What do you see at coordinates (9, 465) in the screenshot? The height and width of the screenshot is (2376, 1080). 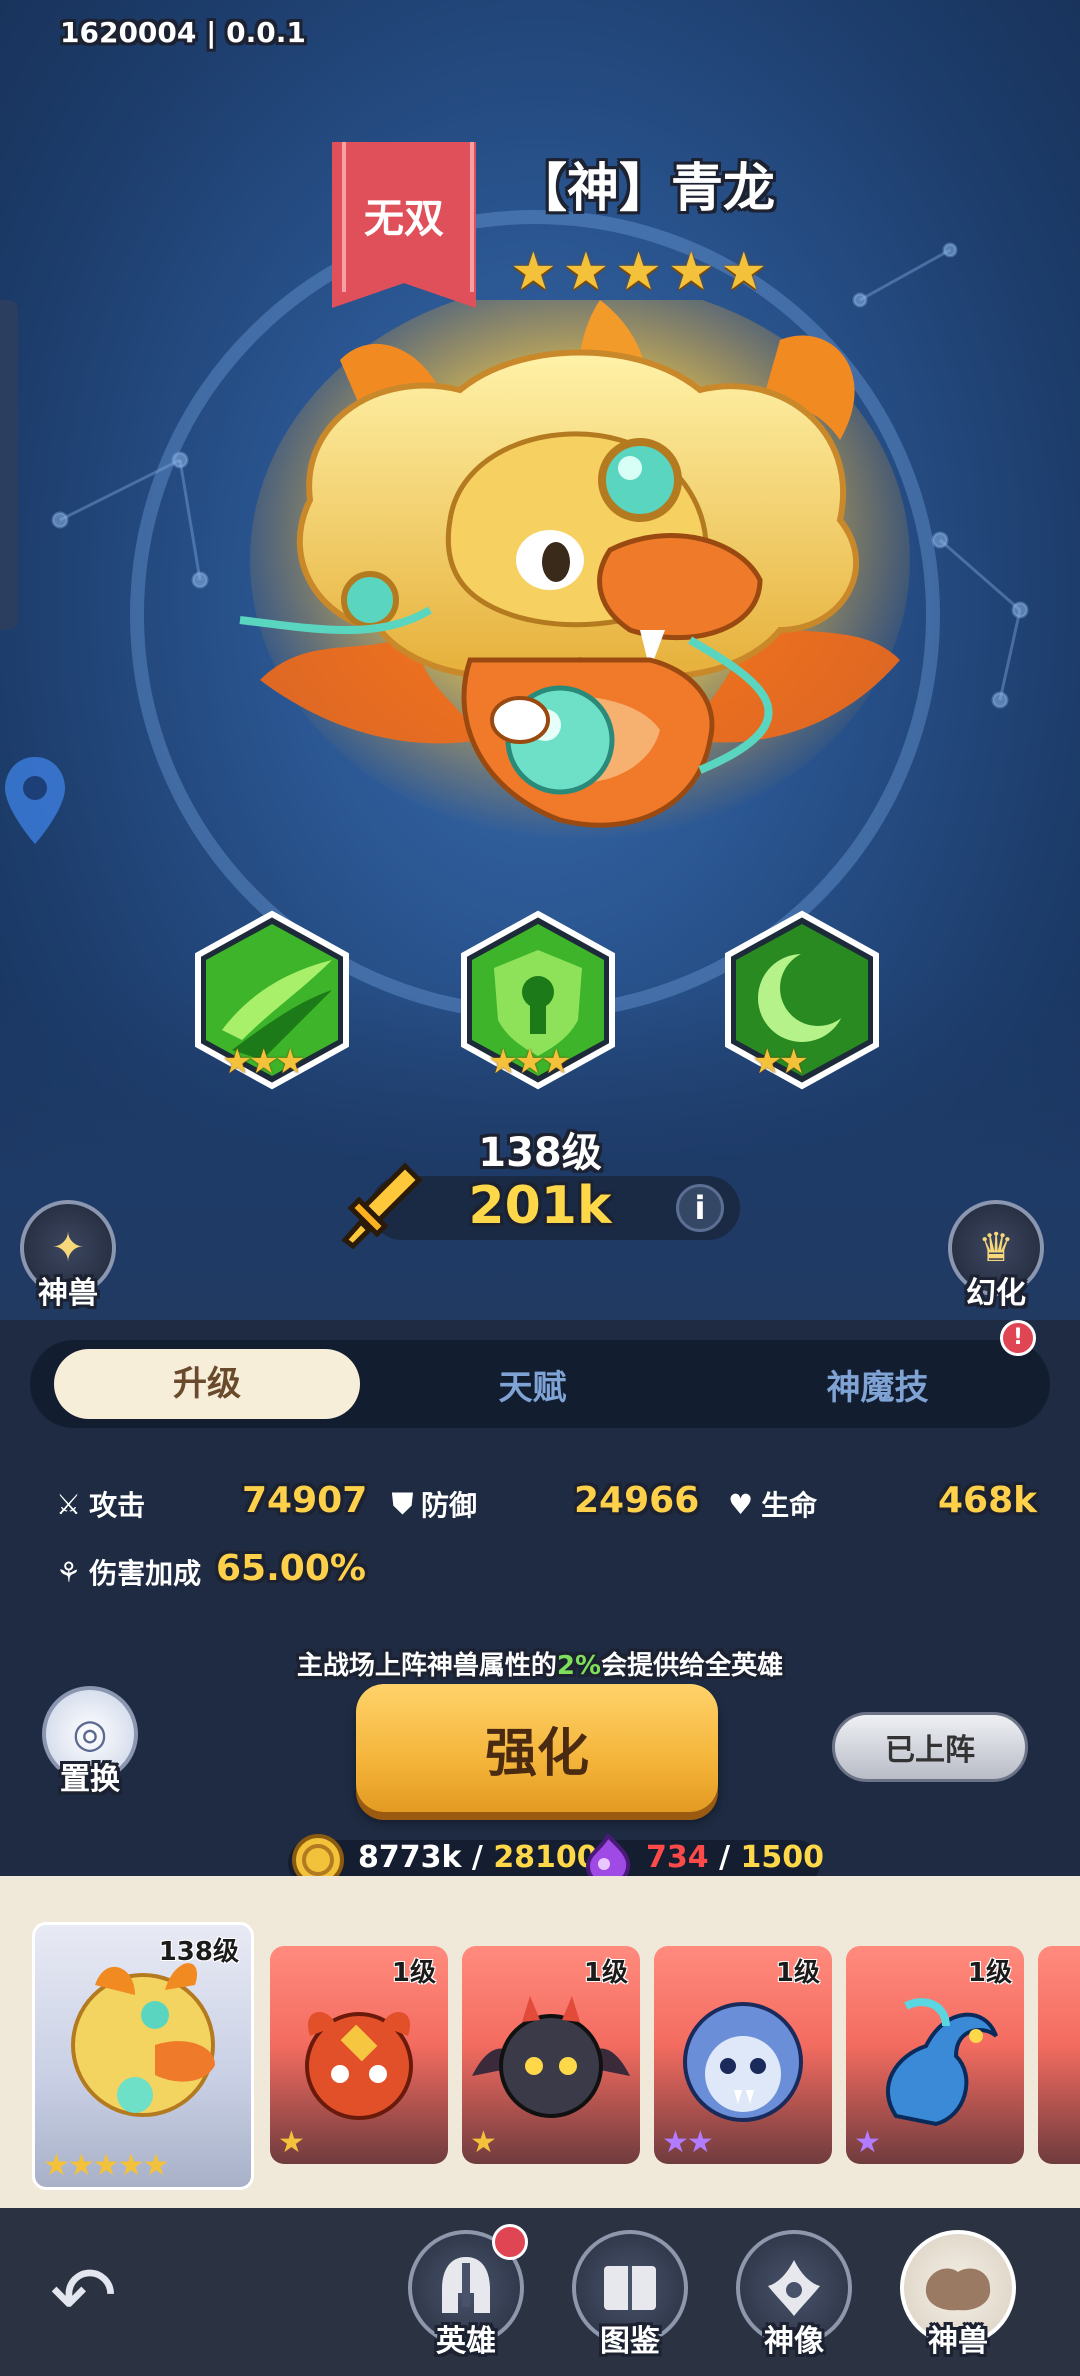 I see `side-drawer-handle` at bounding box center [9, 465].